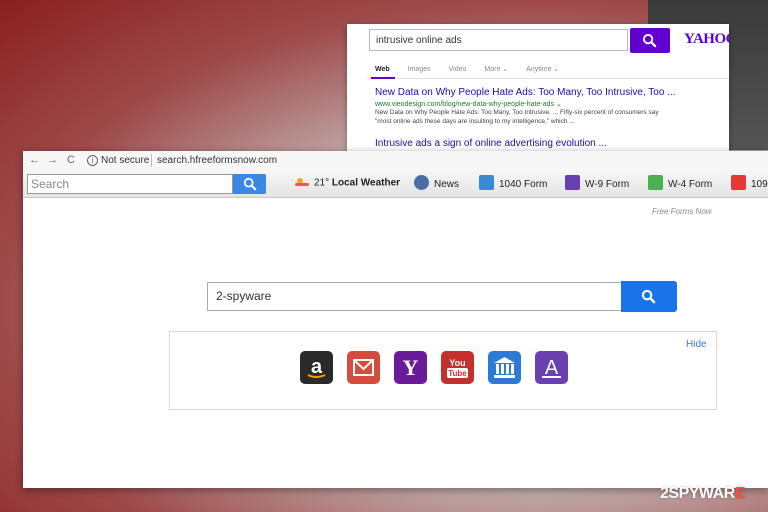  Describe the element at coordinates (130, 184) in the screenshot. I see `toolbar-search-input: Search` at that location.